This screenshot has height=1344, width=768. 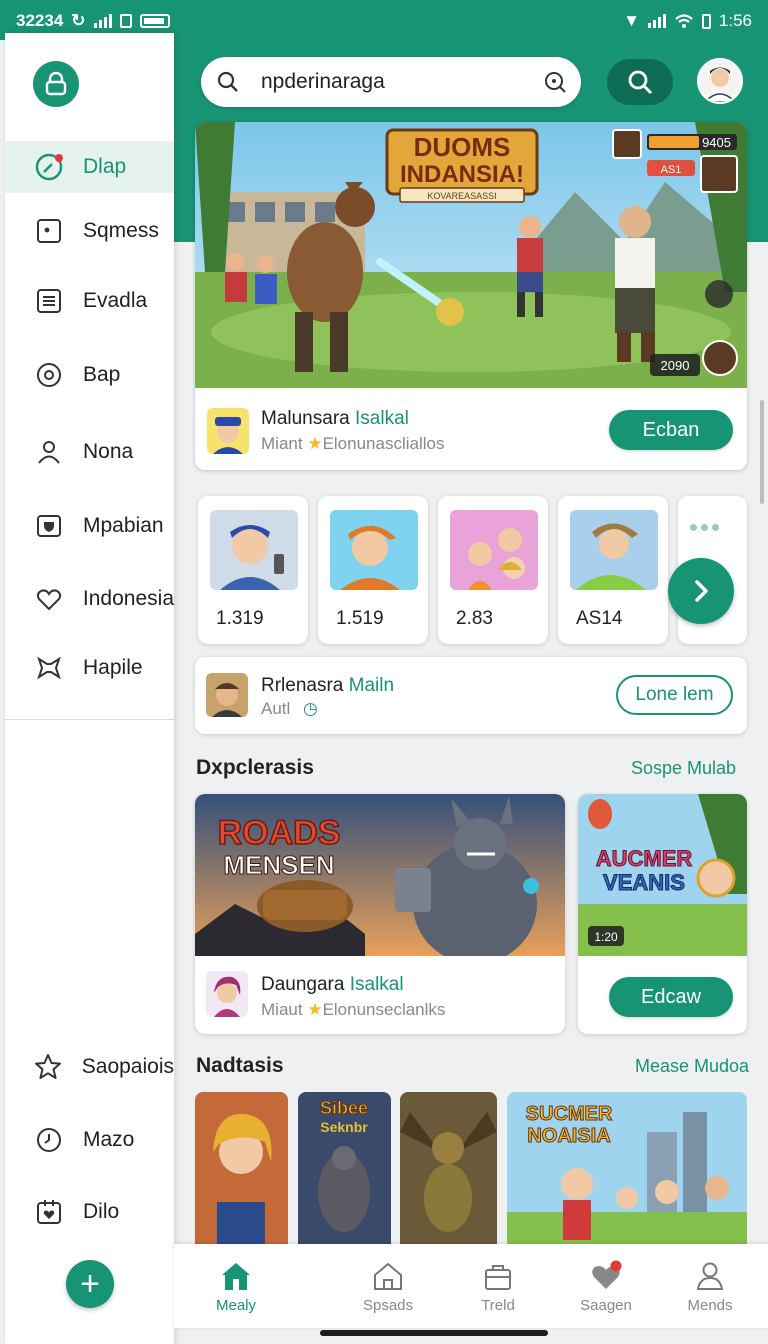 I want to click on puzzle-icon, so click(x=49, y=668).